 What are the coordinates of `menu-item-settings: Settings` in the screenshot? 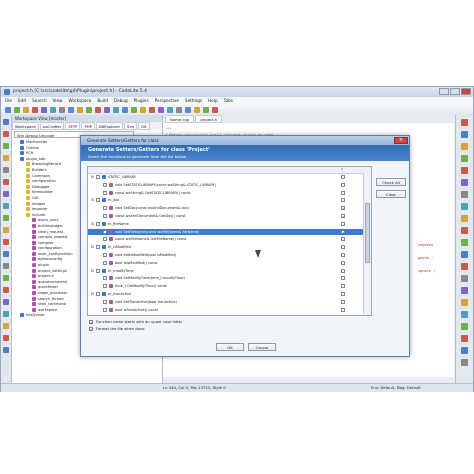 It's located at (193, 101).